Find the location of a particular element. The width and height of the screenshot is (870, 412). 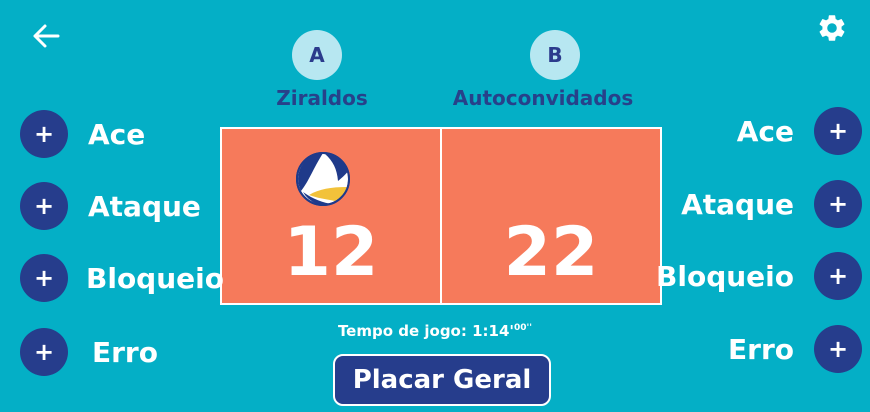

team-a-court: 12 is located at coordinates (331, 216).